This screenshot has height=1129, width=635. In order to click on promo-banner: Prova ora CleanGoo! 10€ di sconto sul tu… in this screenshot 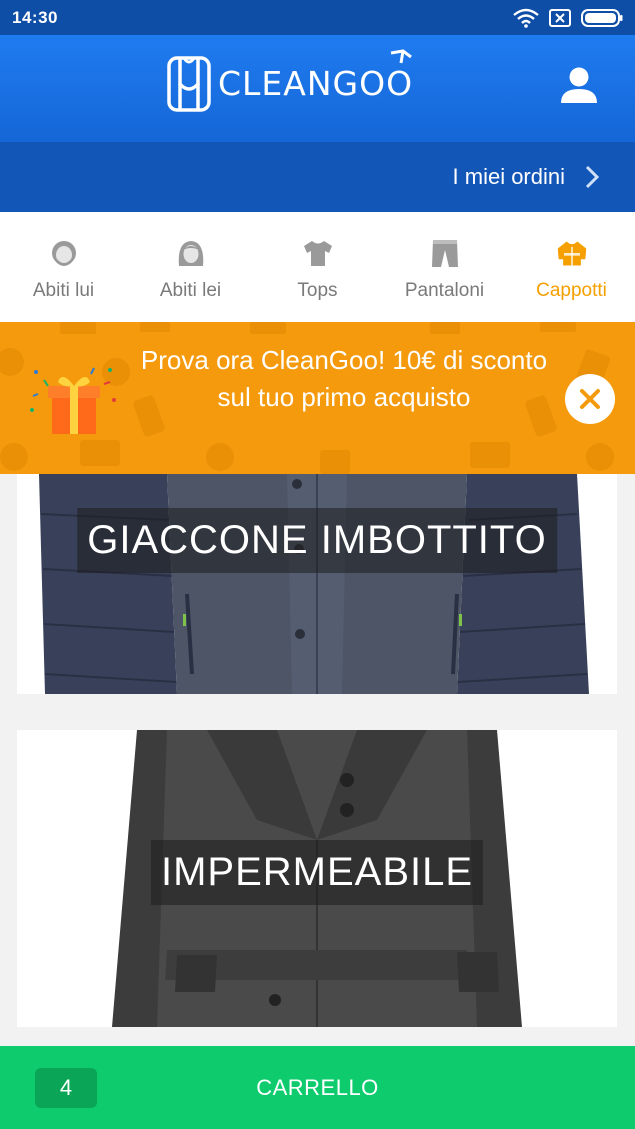, I will do `click(317, 398)`.